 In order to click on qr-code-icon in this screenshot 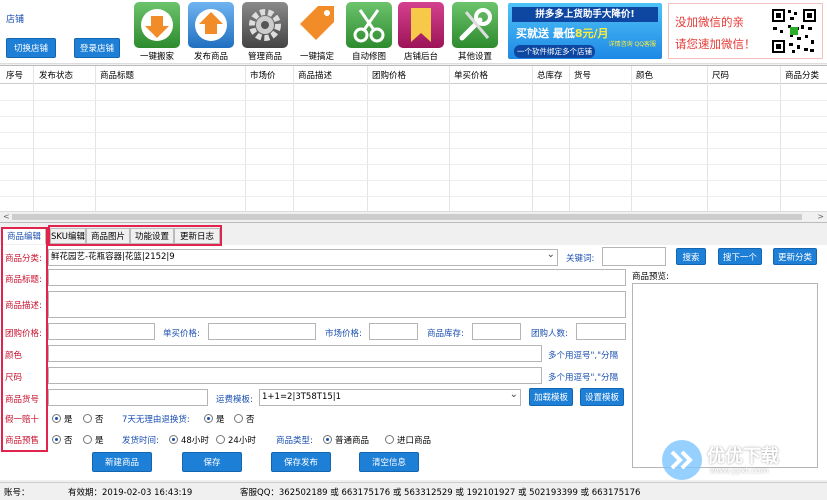, I will do `click(794, 31)`.